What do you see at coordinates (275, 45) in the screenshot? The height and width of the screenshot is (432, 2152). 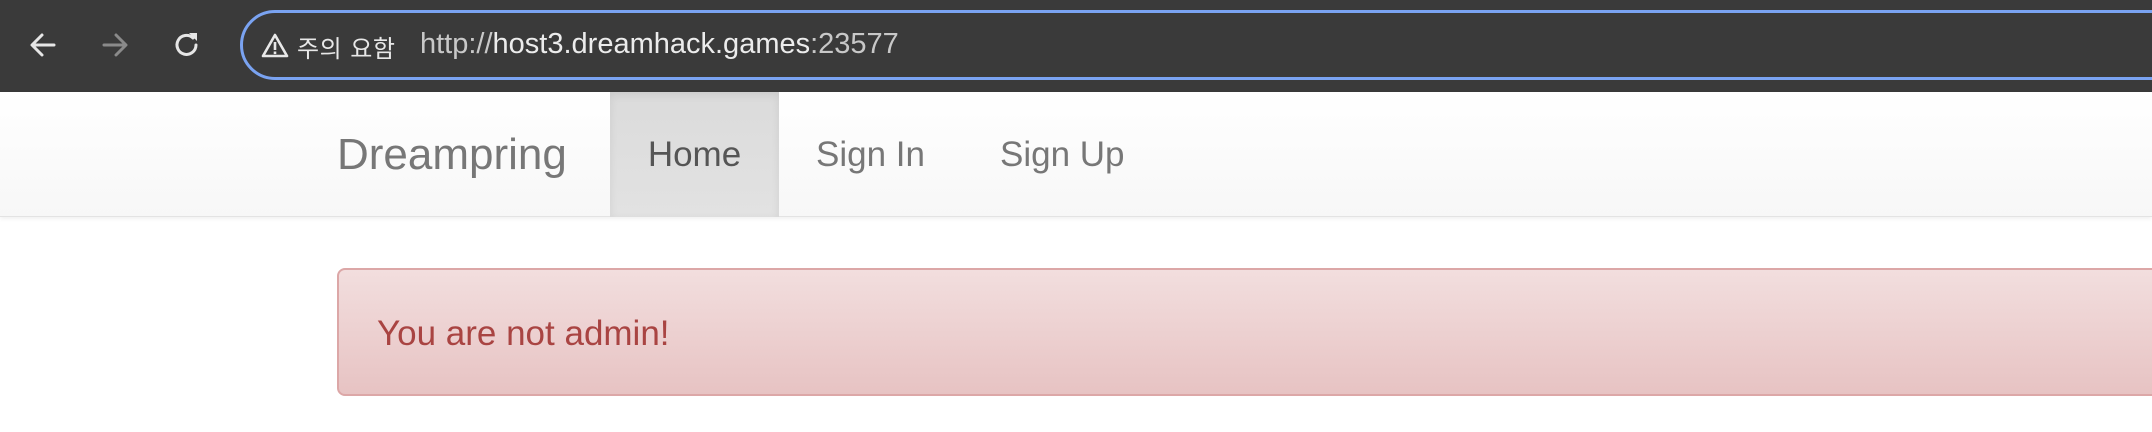 I see `warning-triangle-icon` at bounding box center [275, 45].